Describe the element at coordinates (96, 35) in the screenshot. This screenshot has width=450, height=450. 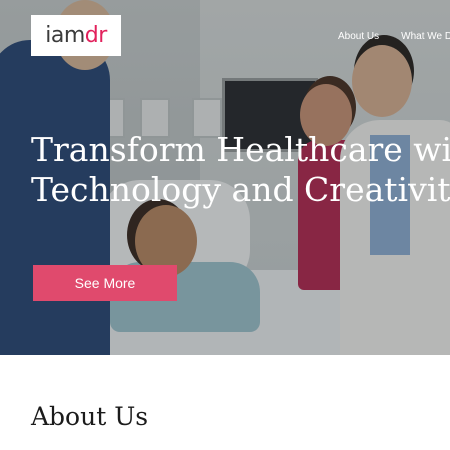
I see `logo-text-dr: dr` at that location.